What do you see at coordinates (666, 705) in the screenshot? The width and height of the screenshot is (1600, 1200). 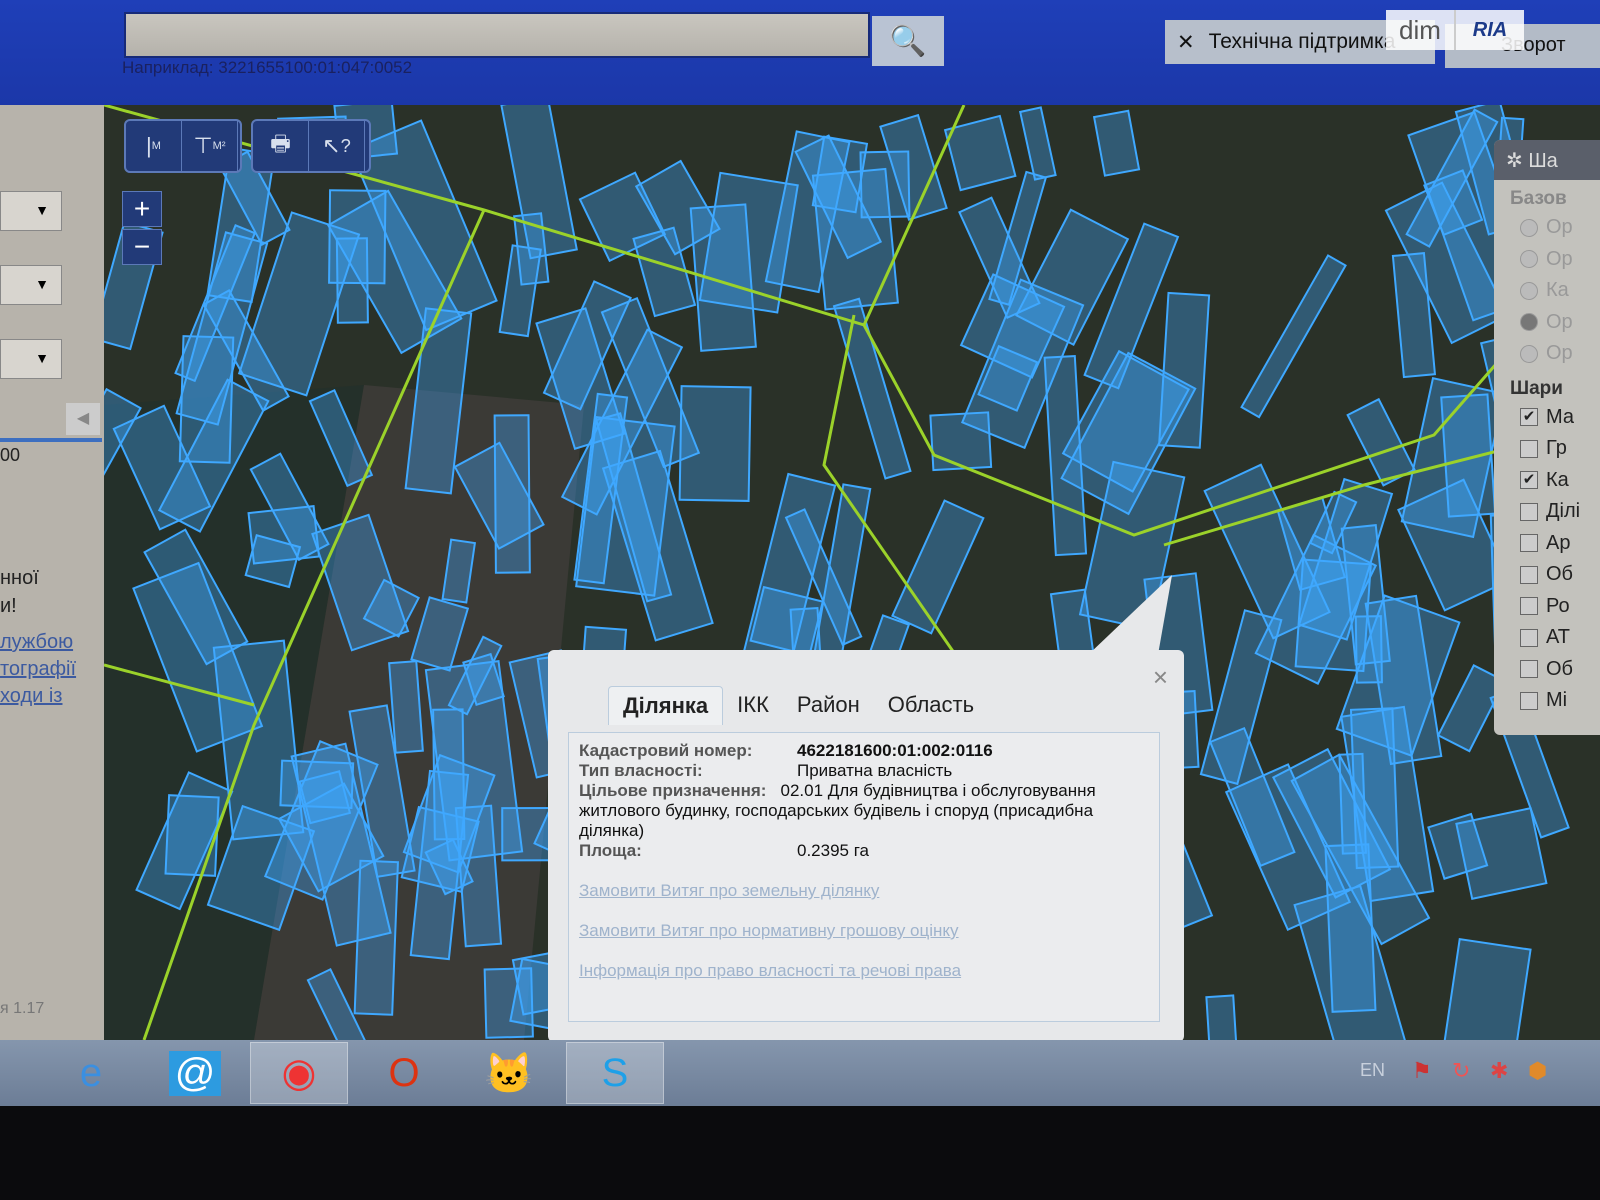 I see `tab-parcel: Ділянка` at bounding box center [666, 705].